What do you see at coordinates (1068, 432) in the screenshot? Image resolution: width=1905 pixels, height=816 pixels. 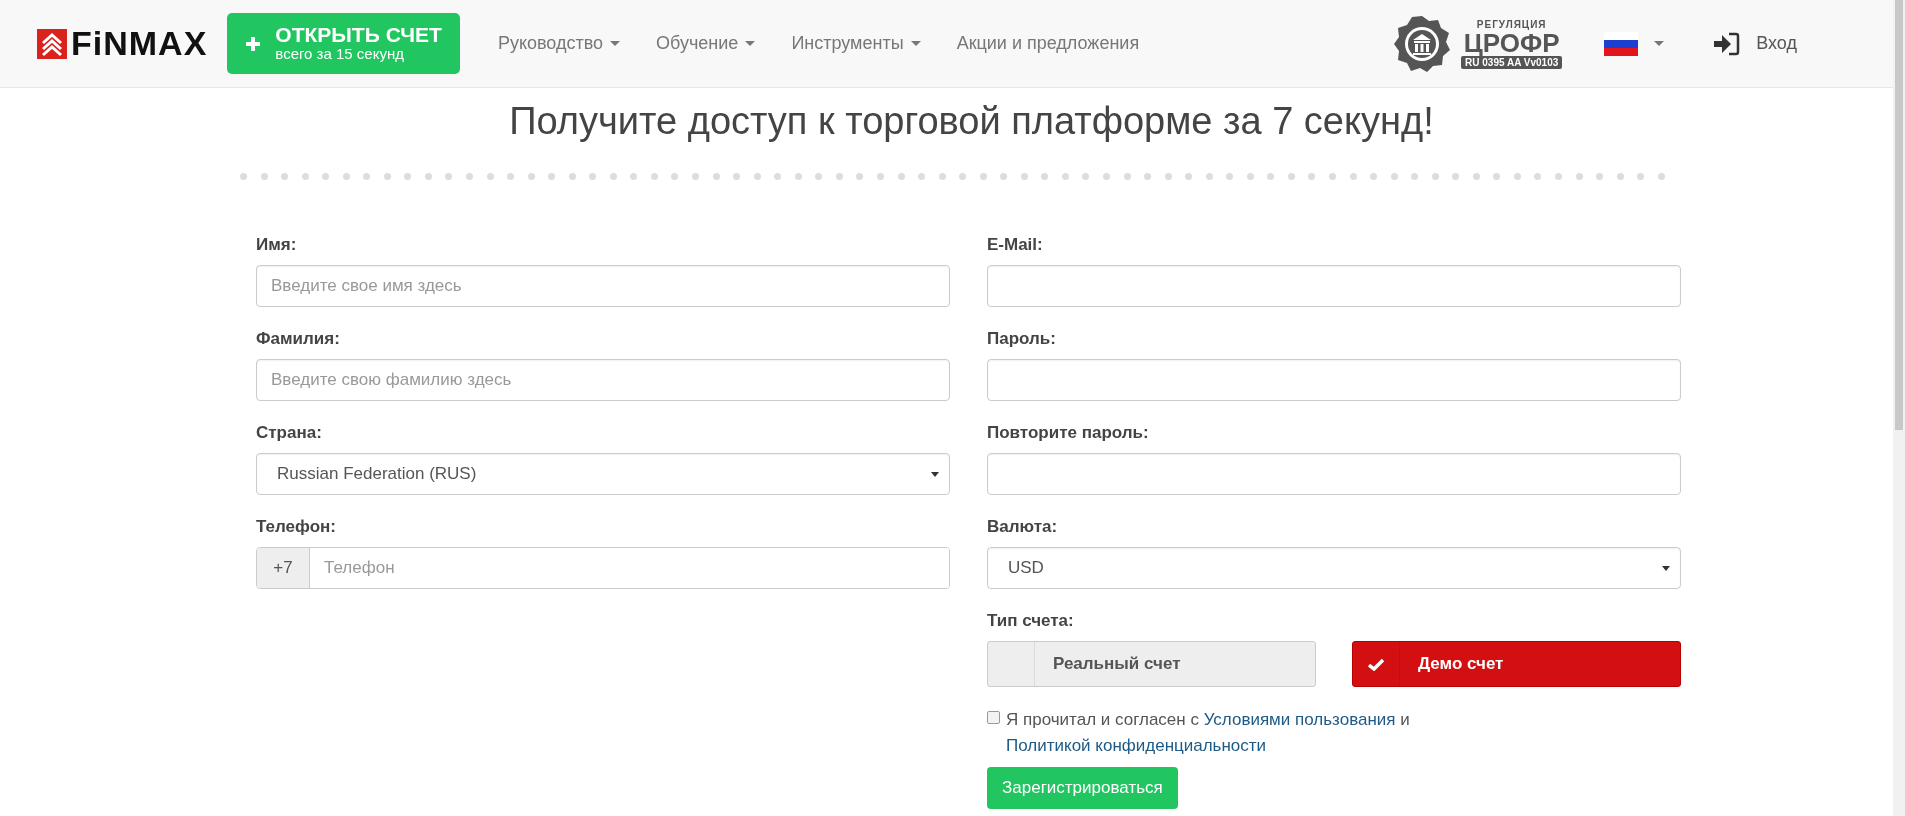 I see `field-label: Повторите пароль:` at bounding box center [1068, 432].